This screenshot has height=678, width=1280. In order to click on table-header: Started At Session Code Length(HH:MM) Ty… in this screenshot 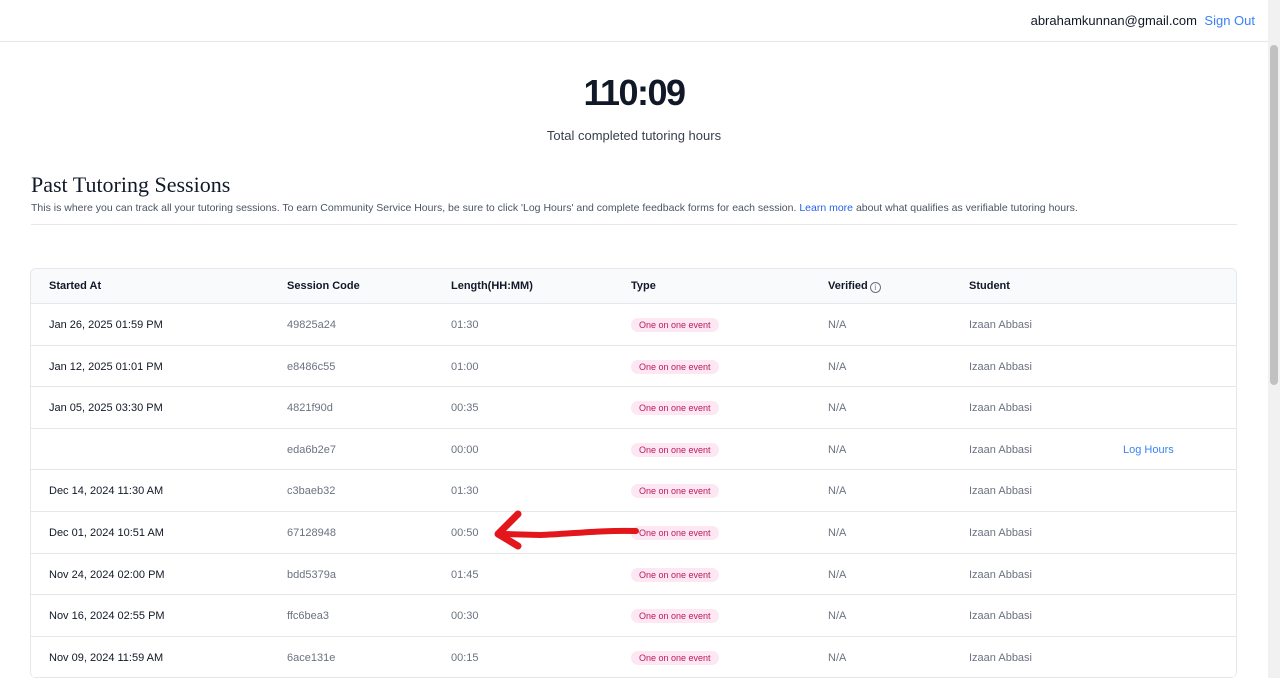, I will do `click(633, 286)`.